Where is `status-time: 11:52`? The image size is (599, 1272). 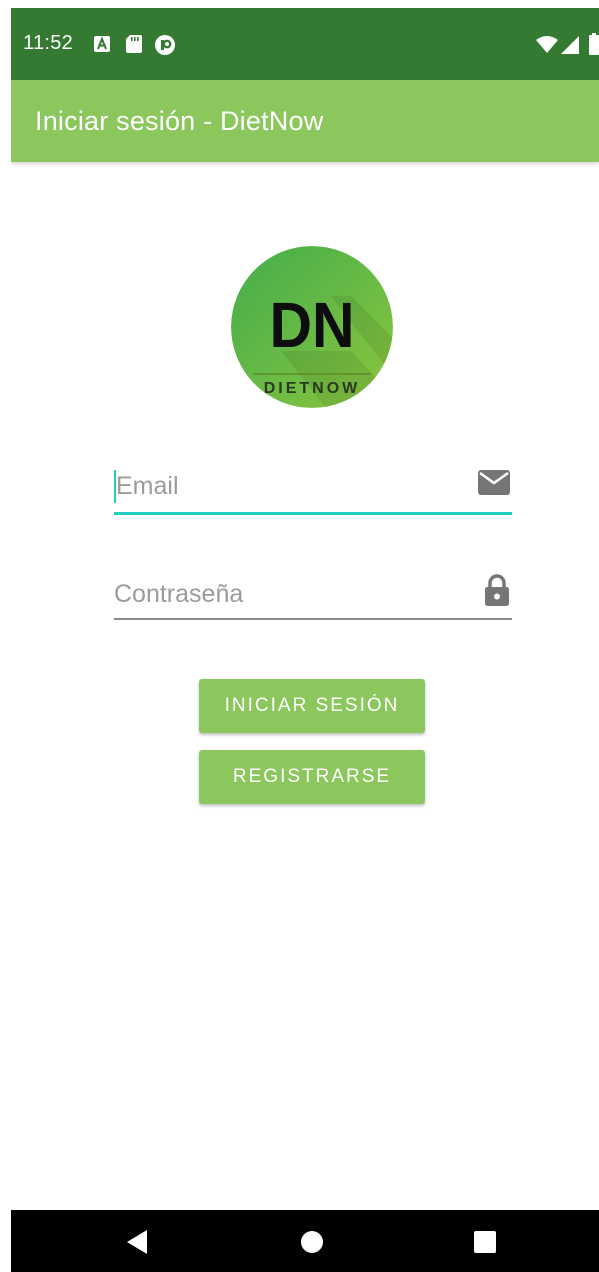 status-time: 11:52 is located at coordinates (48, 43).